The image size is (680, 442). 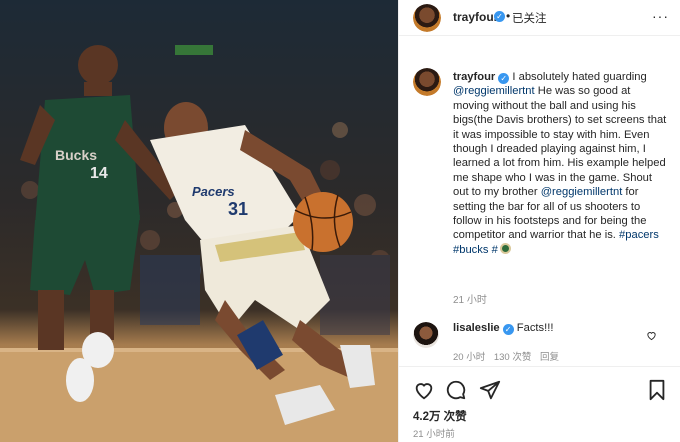 I want to click on basketball, so click(x=323, y=222).